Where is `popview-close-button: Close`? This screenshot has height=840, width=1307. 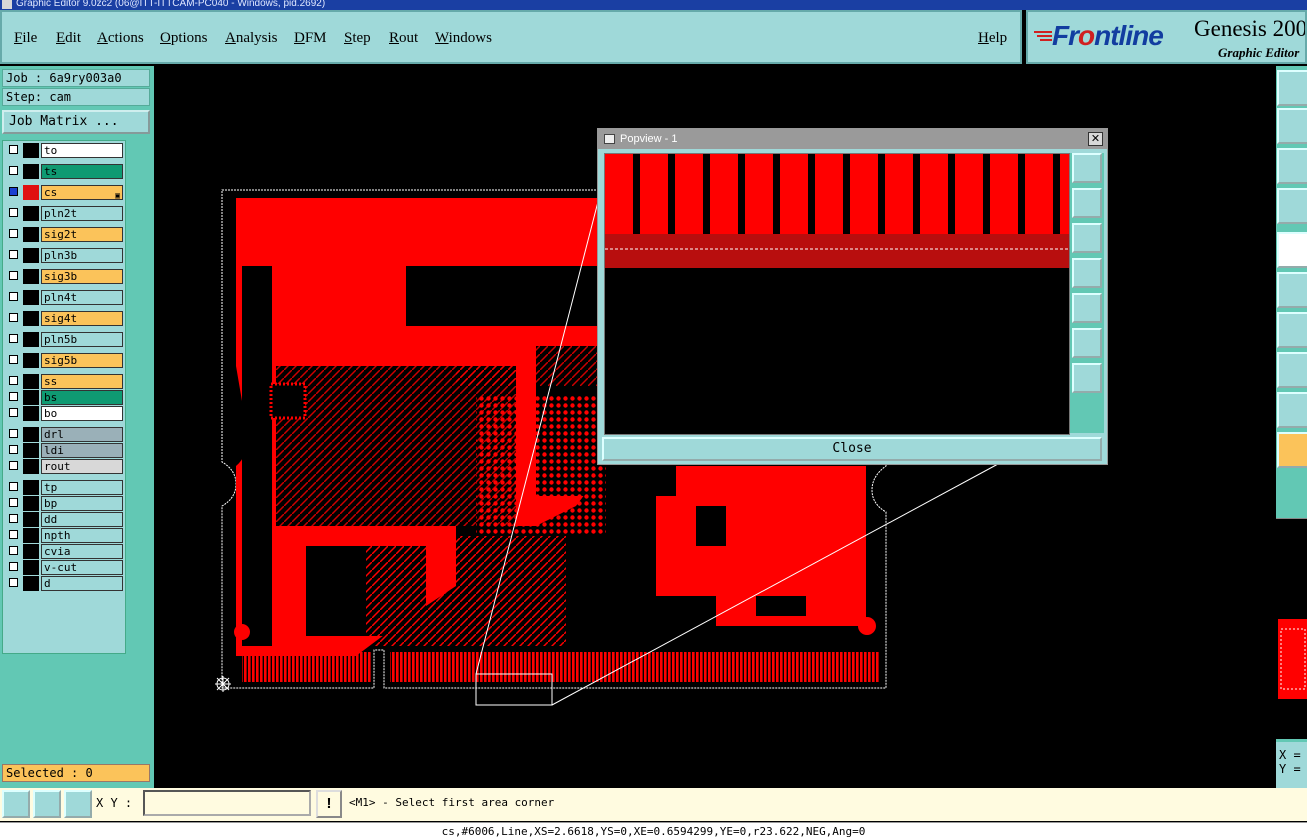
popview-close-button: Close is located at coordinates (852, 449).